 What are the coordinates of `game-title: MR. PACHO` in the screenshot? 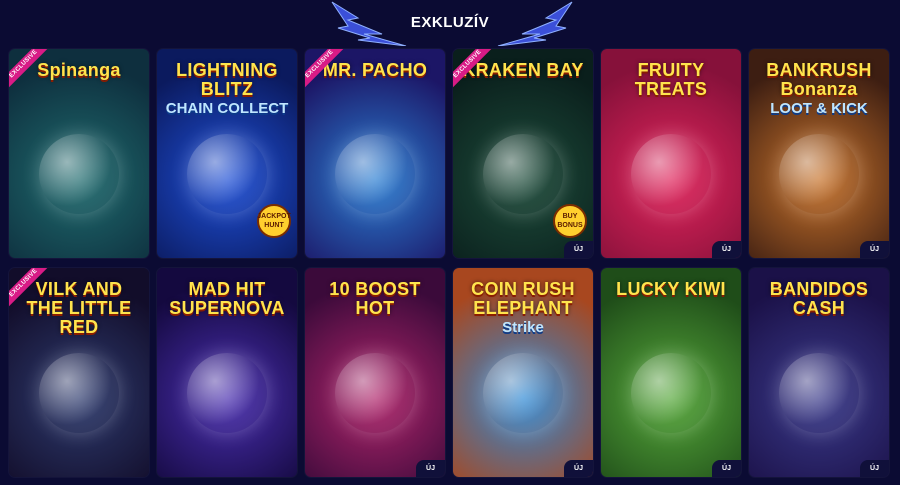 It's located at (375, 70).